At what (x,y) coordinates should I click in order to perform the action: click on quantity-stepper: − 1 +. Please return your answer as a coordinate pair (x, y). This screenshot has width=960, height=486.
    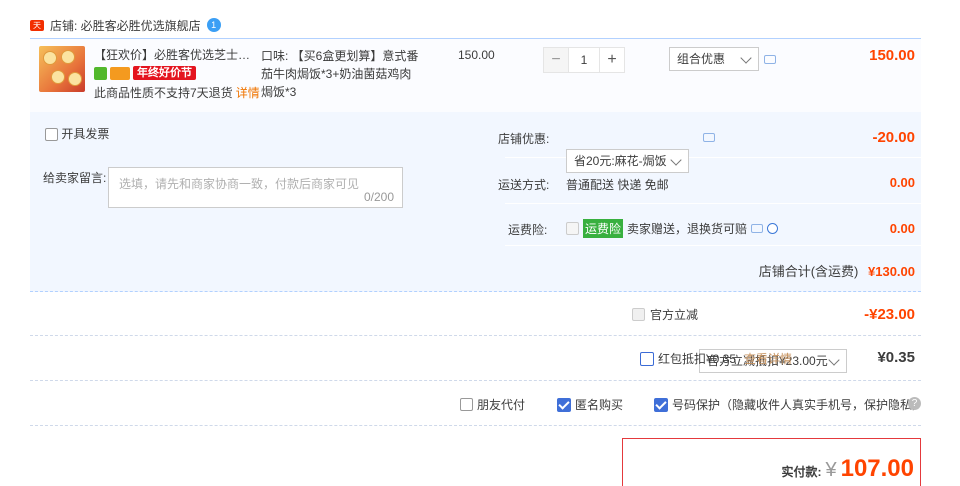
    Looking at the image, I should click on (584, 60).